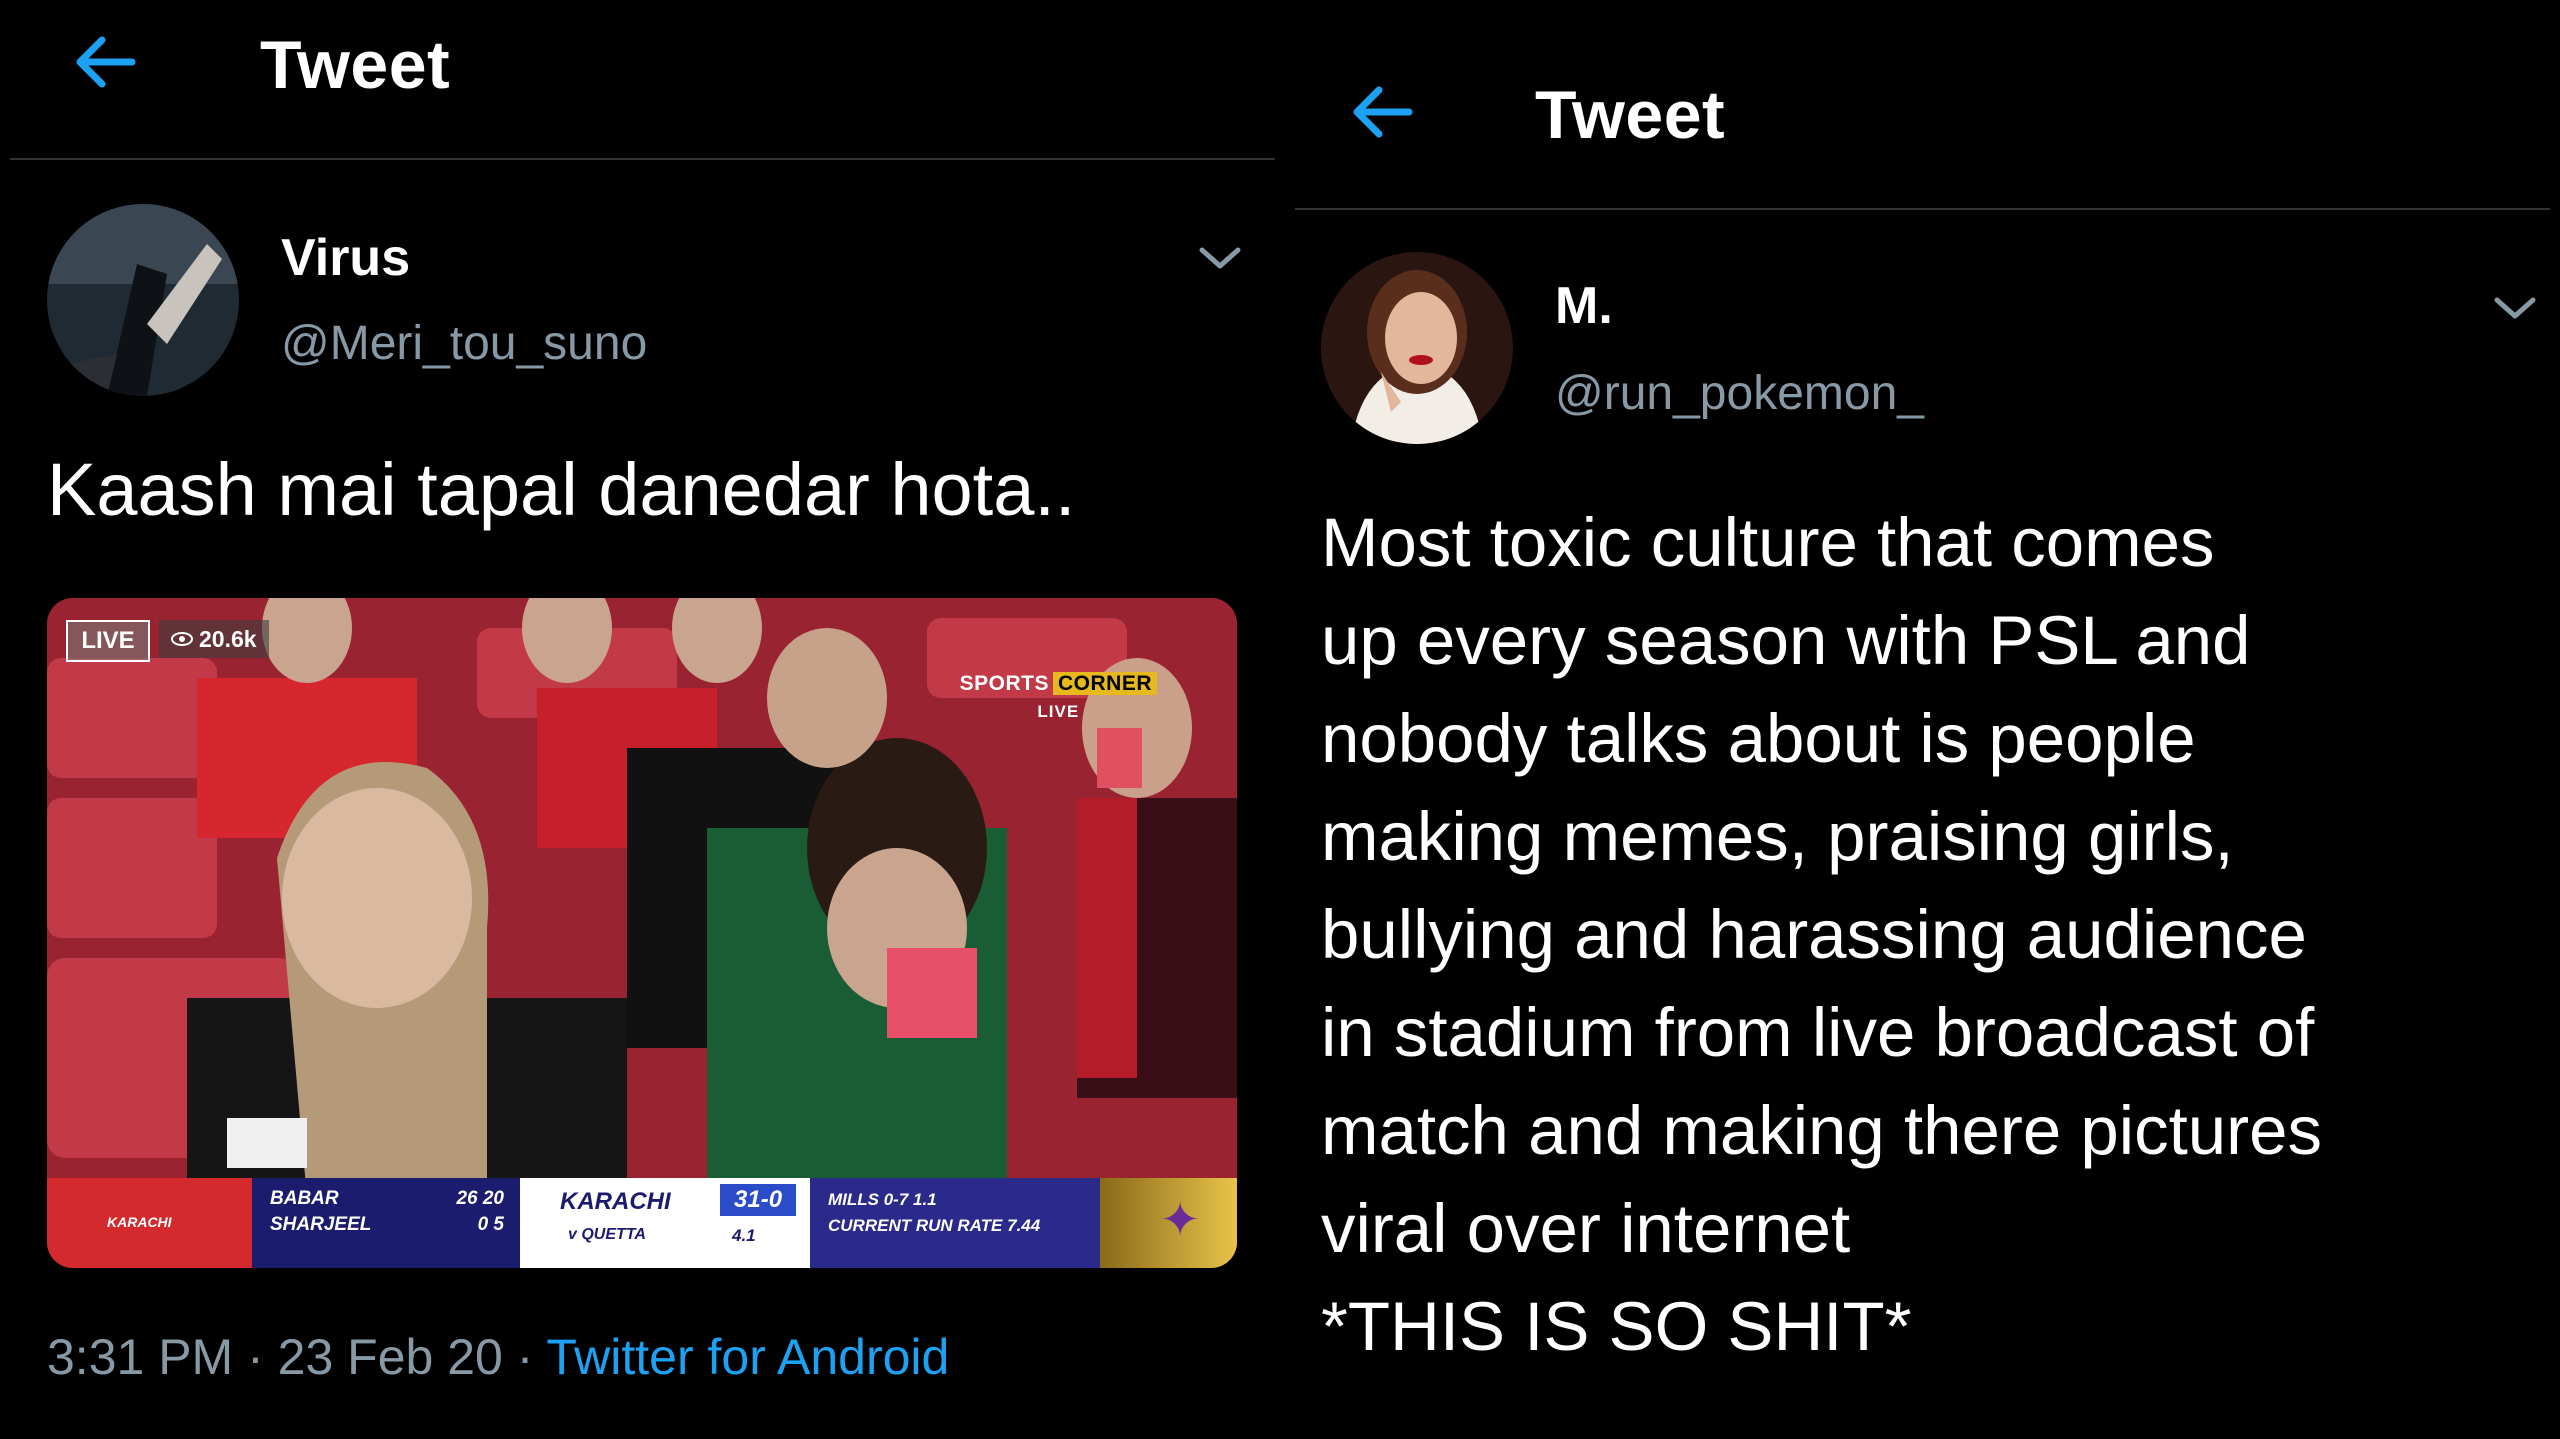  I want to click on bowler: MILLS 0-7 1.1, so click(882, 1199).